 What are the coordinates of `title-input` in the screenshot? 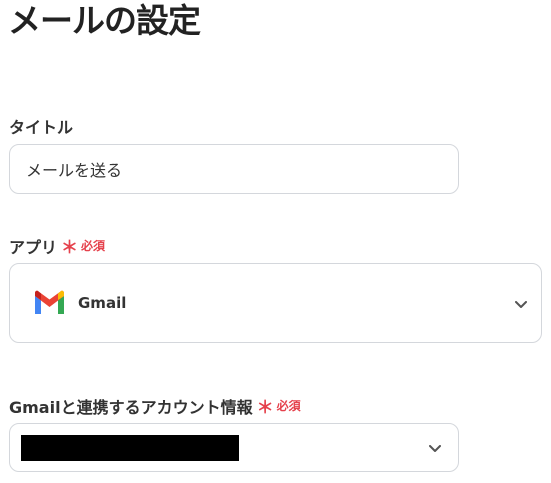 It's located at (234, 169).